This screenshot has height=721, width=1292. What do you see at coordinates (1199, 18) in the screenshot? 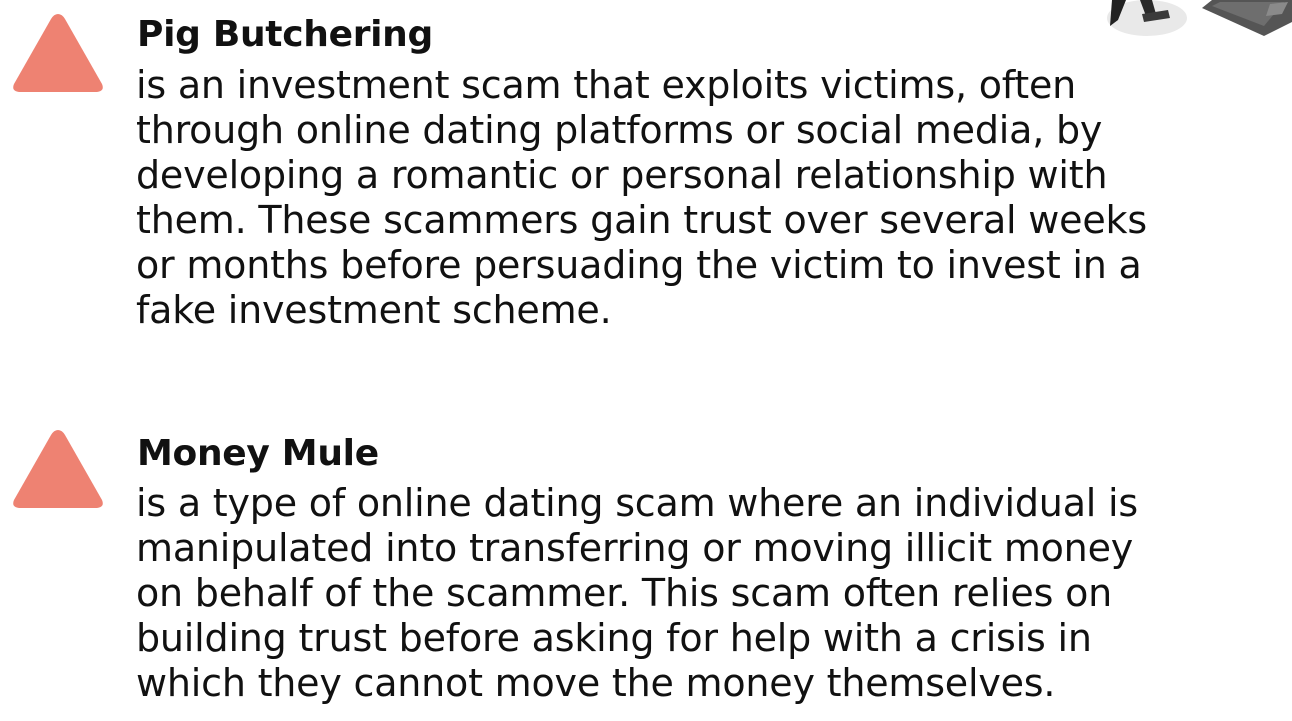
I see `person-with-laptop-illustration` at bounding box center [1199, 18].